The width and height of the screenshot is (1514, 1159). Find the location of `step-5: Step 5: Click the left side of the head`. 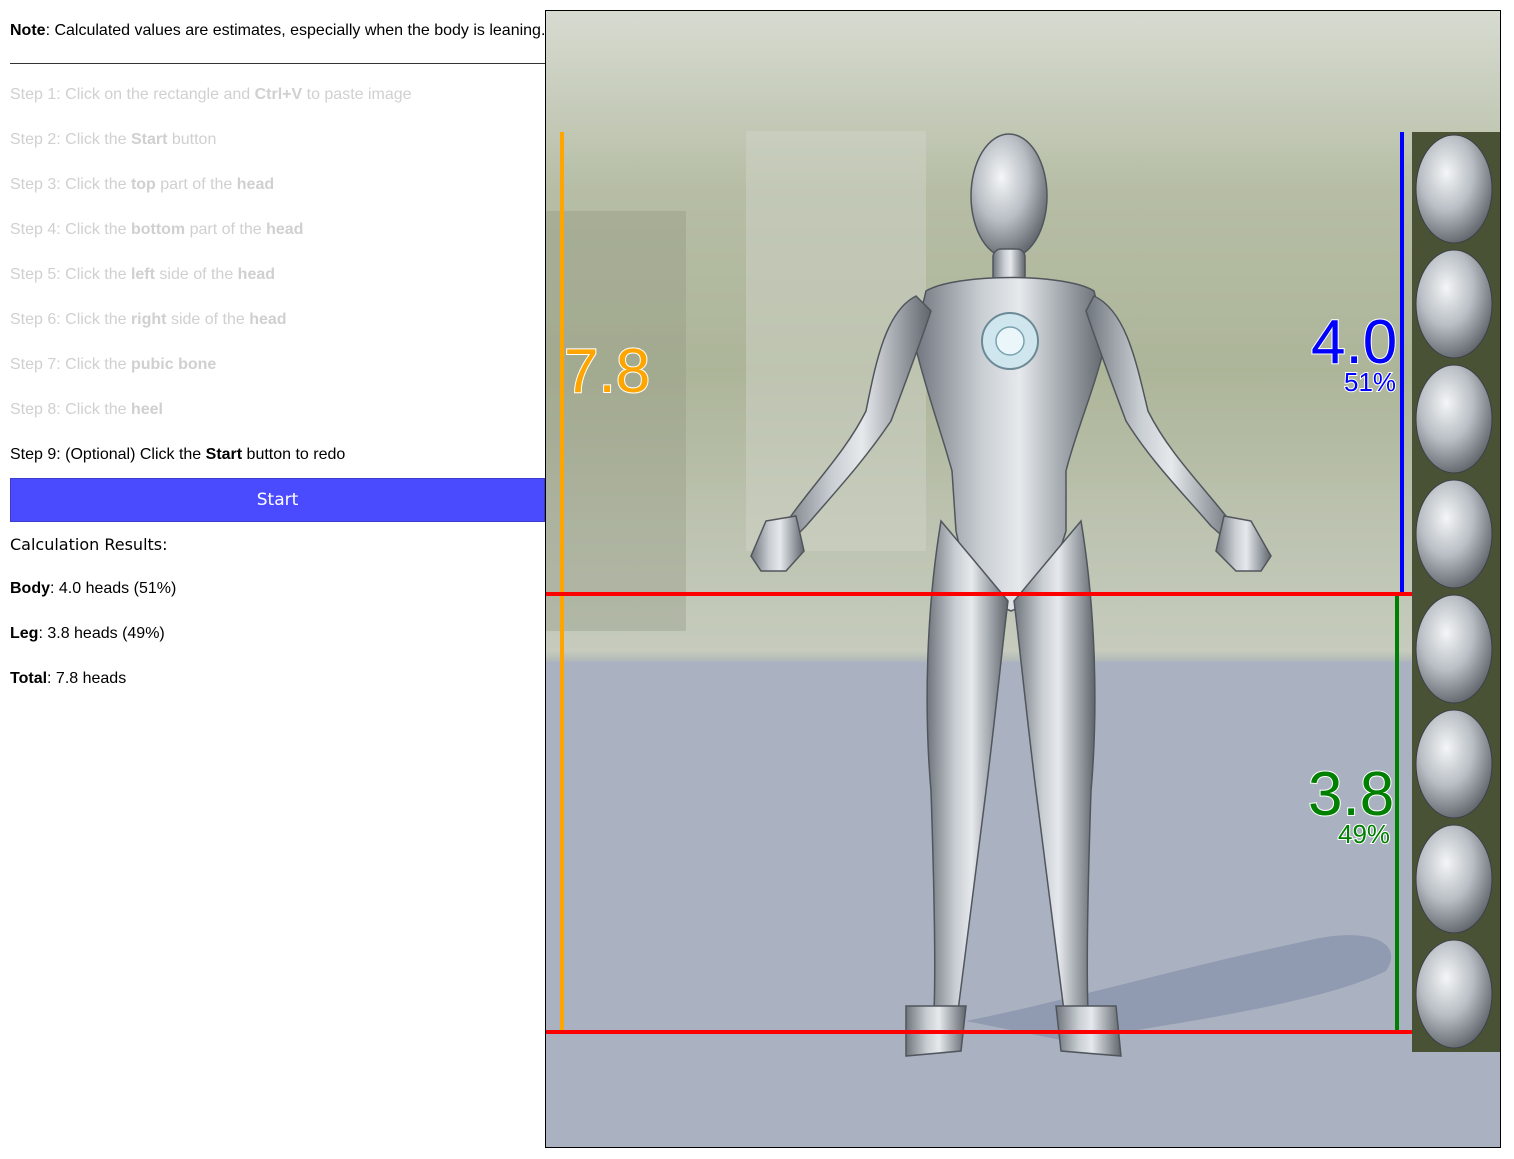

step-5: Step 5: Click the left side of the head is located at coordinates (143, 274).